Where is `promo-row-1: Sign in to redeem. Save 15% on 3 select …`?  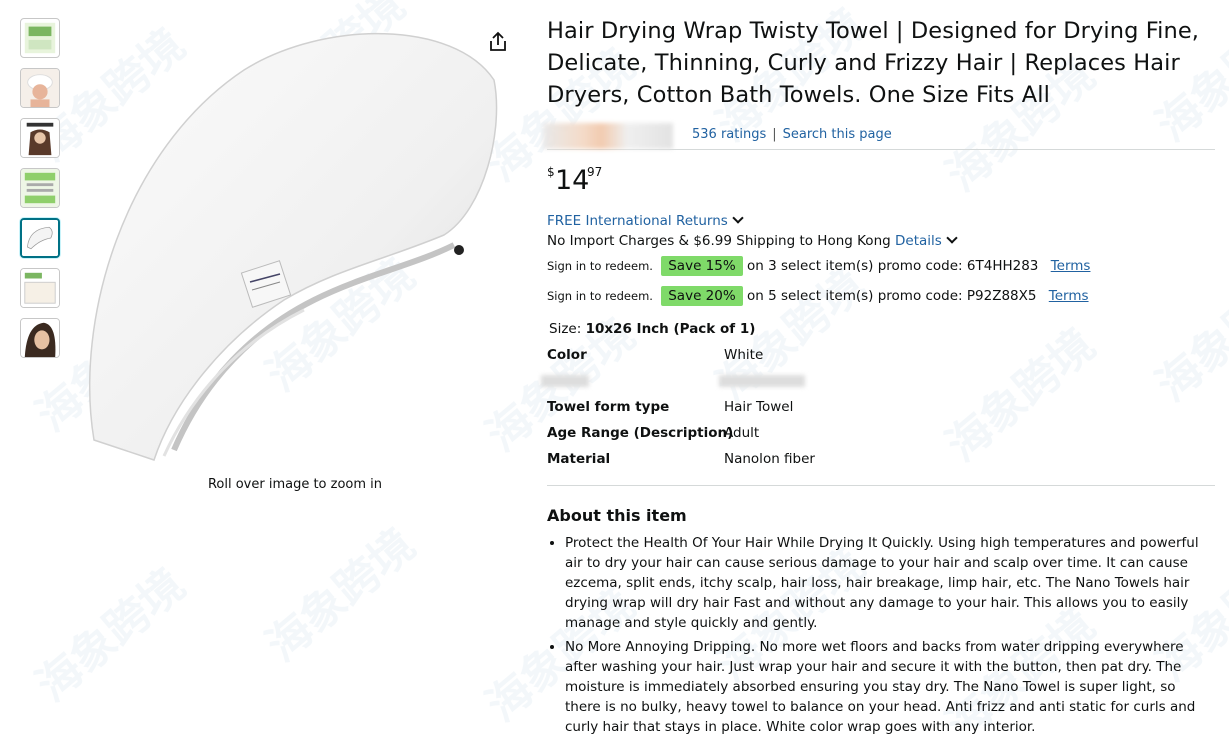 promo-row-1: Sign in to redeem. Save 15% on 3 select … is located at coordinates (881, 266).